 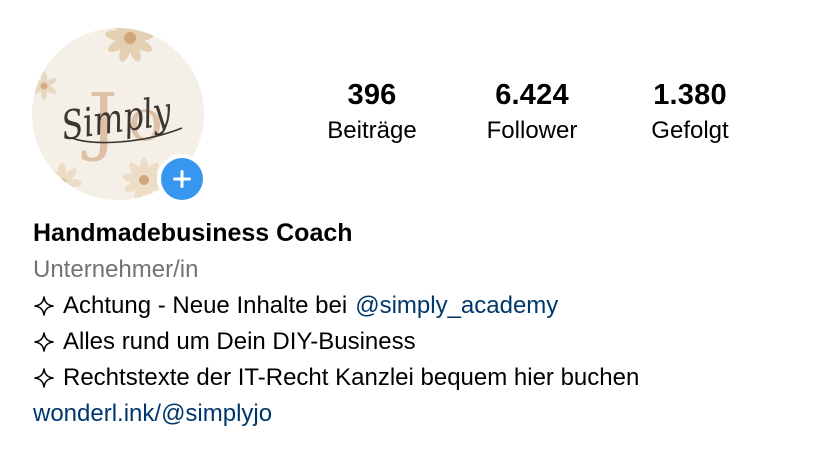 I want to click on followers-count: 6.424, so click(x=532, y=95).